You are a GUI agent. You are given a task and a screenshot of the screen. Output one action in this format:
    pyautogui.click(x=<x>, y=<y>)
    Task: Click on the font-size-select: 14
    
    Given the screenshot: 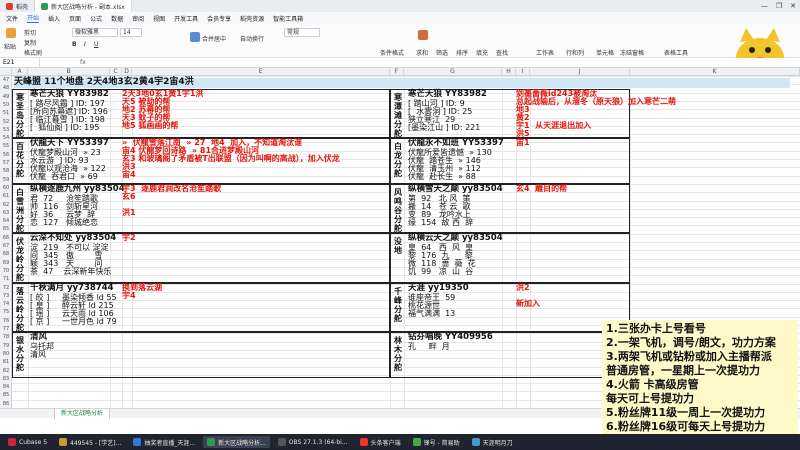 What is the action you would take?
    pyautogui.click(x=131, y=32)
    